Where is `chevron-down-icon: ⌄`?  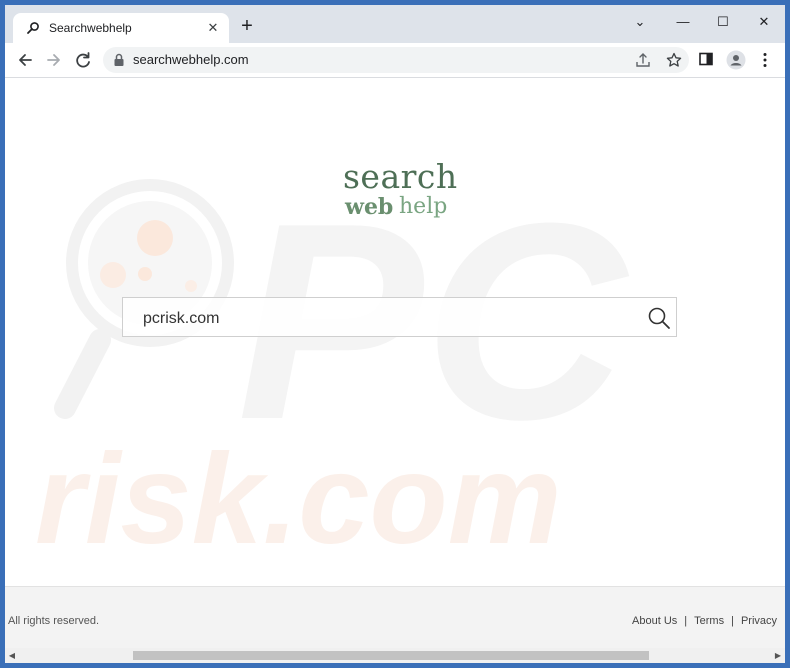
chevron-down-icon: ⌄ is located at coordinates (640, 22).